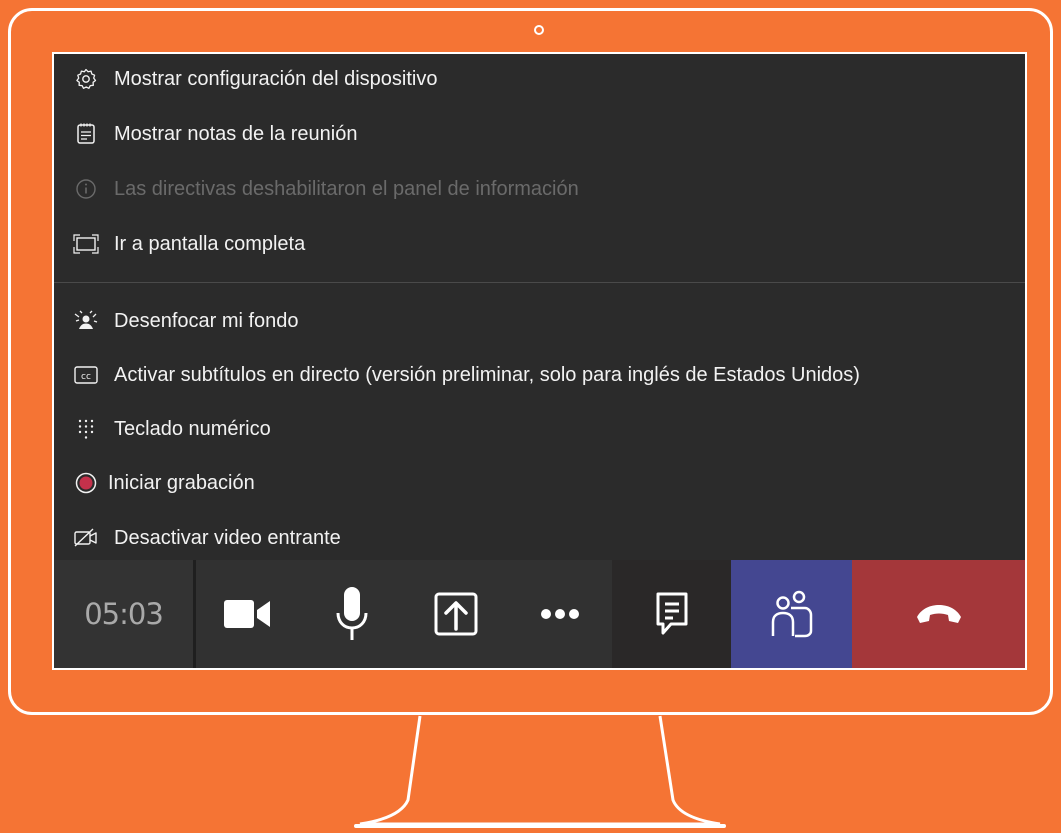 The width and height of the screenshot is (1061, 833). I want to click on menu-item-label: Ir a pantalla completa, so click(210, 243).